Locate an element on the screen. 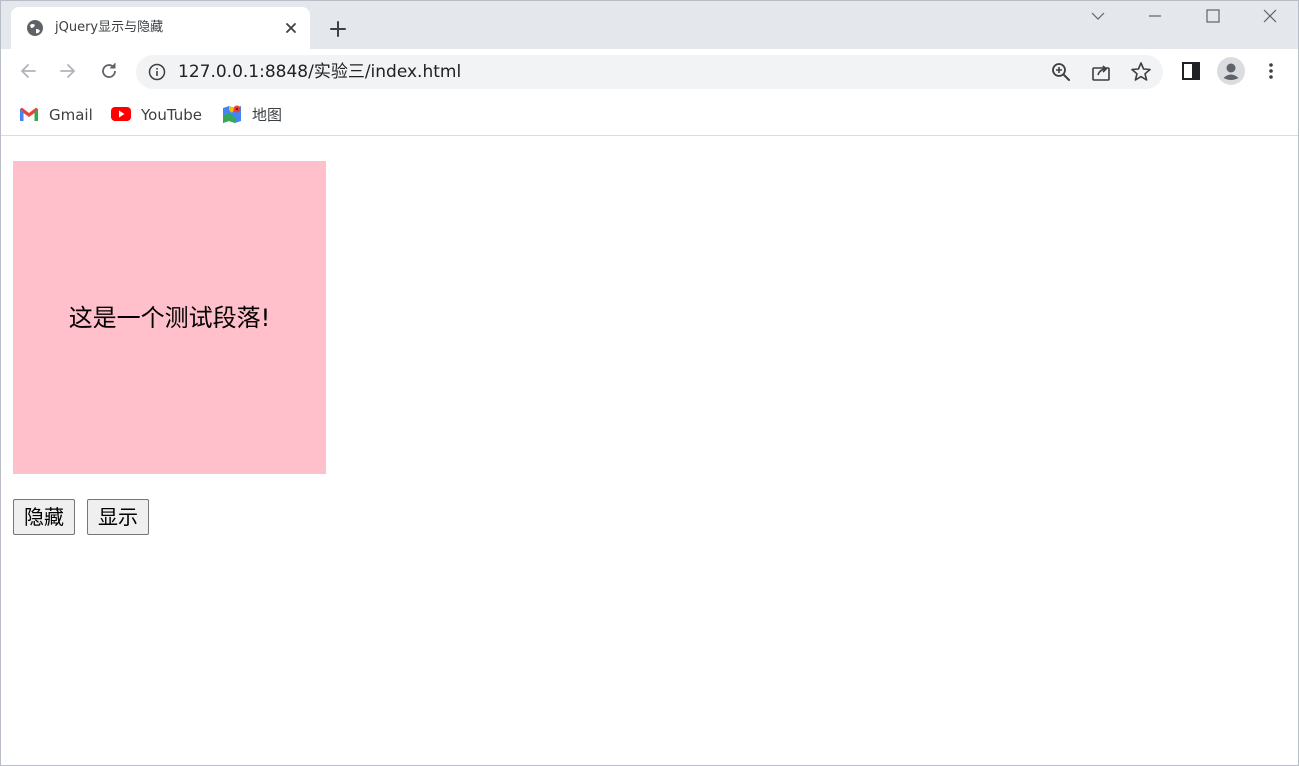 The image size is (1299, 766). bookmarks-bar: Gmail YouTube 地图 is located at coordinates (649, 115).